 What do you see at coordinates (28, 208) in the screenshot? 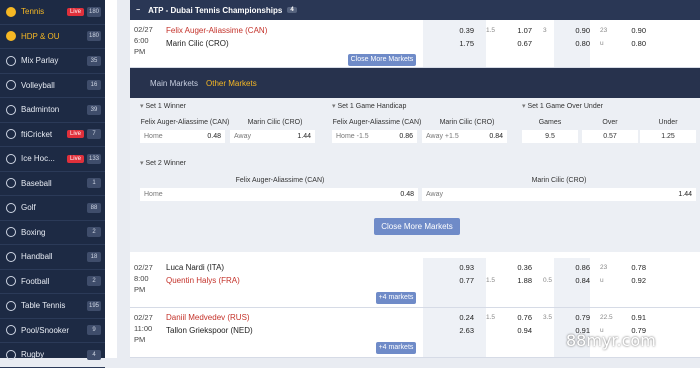
I see `sidebar-item-label: Golf` at bounding box center [28, 208].